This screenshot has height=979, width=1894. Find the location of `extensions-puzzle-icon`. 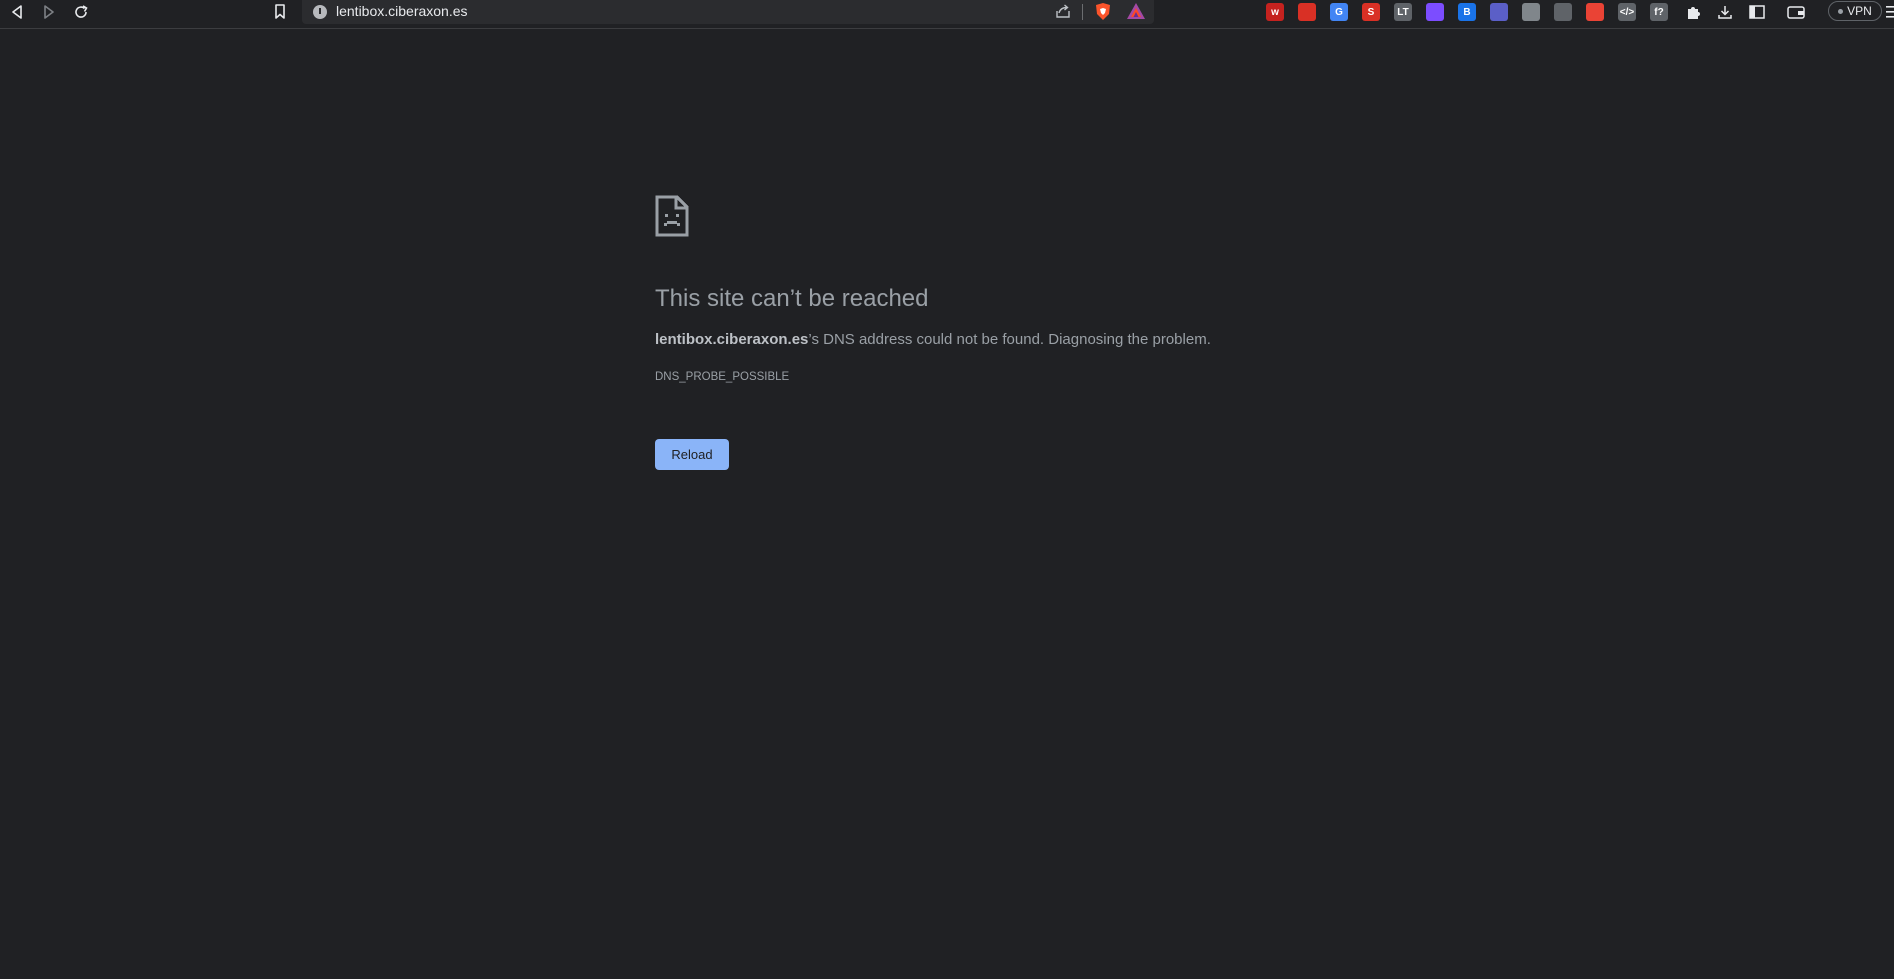

extensions-puzzle-icon is located at coordinates (1693, 12).